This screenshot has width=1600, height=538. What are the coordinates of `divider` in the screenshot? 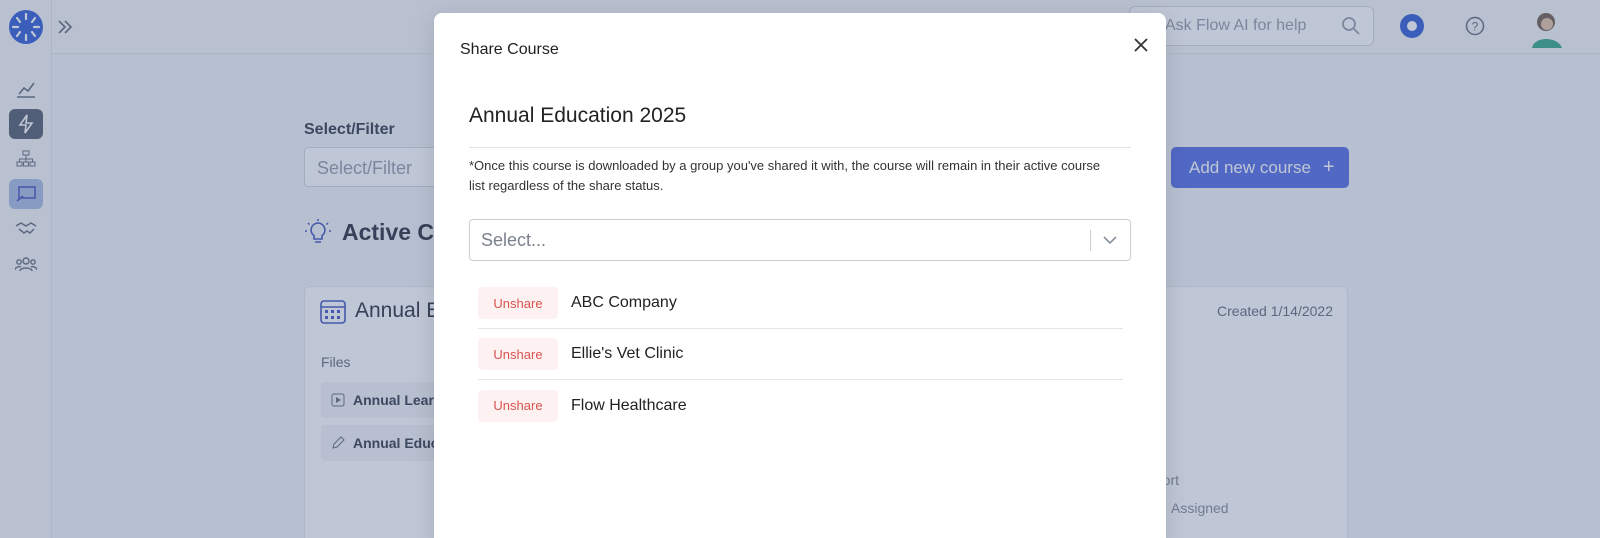 It's located at (800, 147).